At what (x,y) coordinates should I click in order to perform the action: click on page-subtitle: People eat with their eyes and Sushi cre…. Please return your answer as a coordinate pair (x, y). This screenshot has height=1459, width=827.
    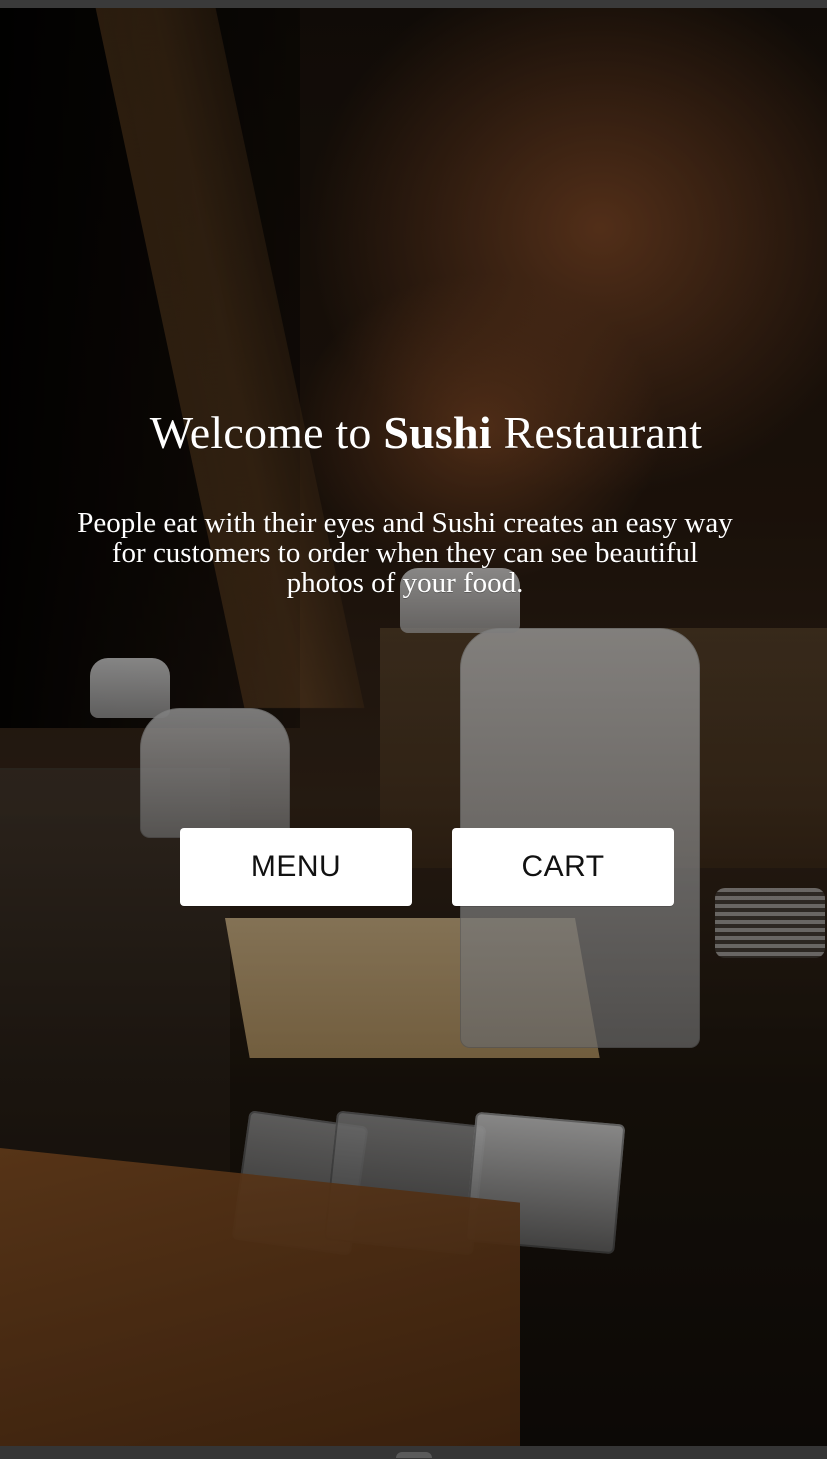
    Looking at the image, I should click on (405, 553).